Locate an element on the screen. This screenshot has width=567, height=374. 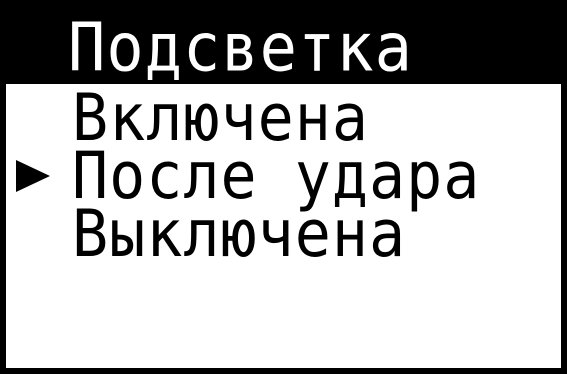
menu-item-label: Выключена is located at coordinates (239, 234).